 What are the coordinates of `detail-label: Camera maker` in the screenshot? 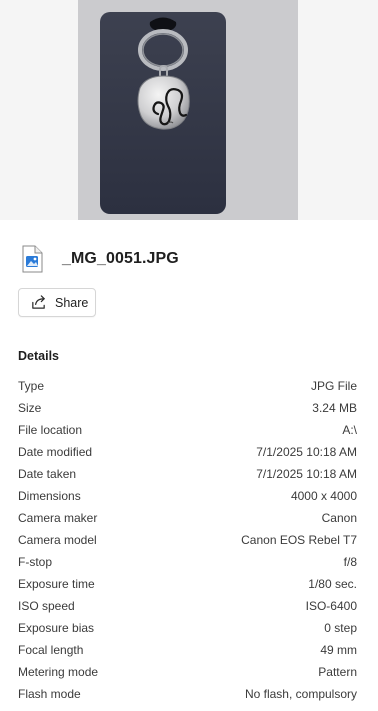 It's located at (58, 518).